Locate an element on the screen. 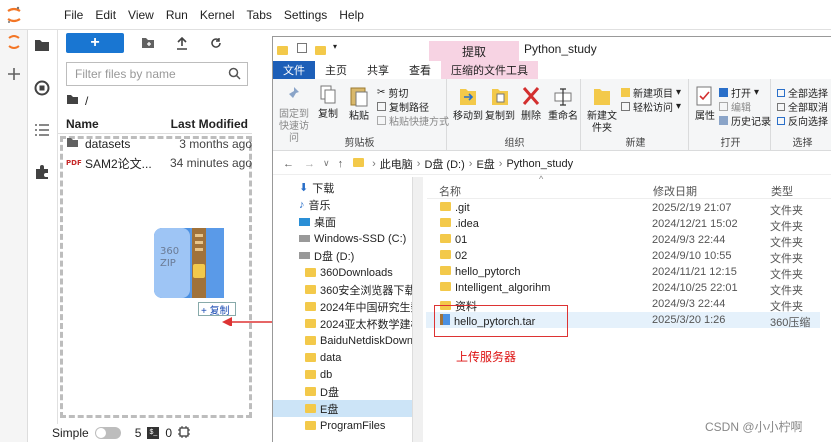 The width and height of the screenshot is (831, 442). up-icon: ↑ is located at coordinates (341, 164).